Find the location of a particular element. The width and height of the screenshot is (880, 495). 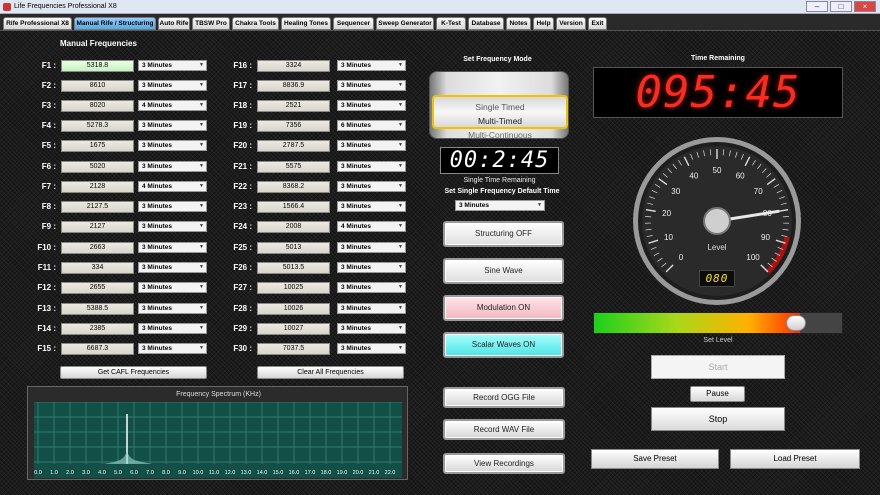

frequency-input: 1675 is located at coordinates (97, 146).